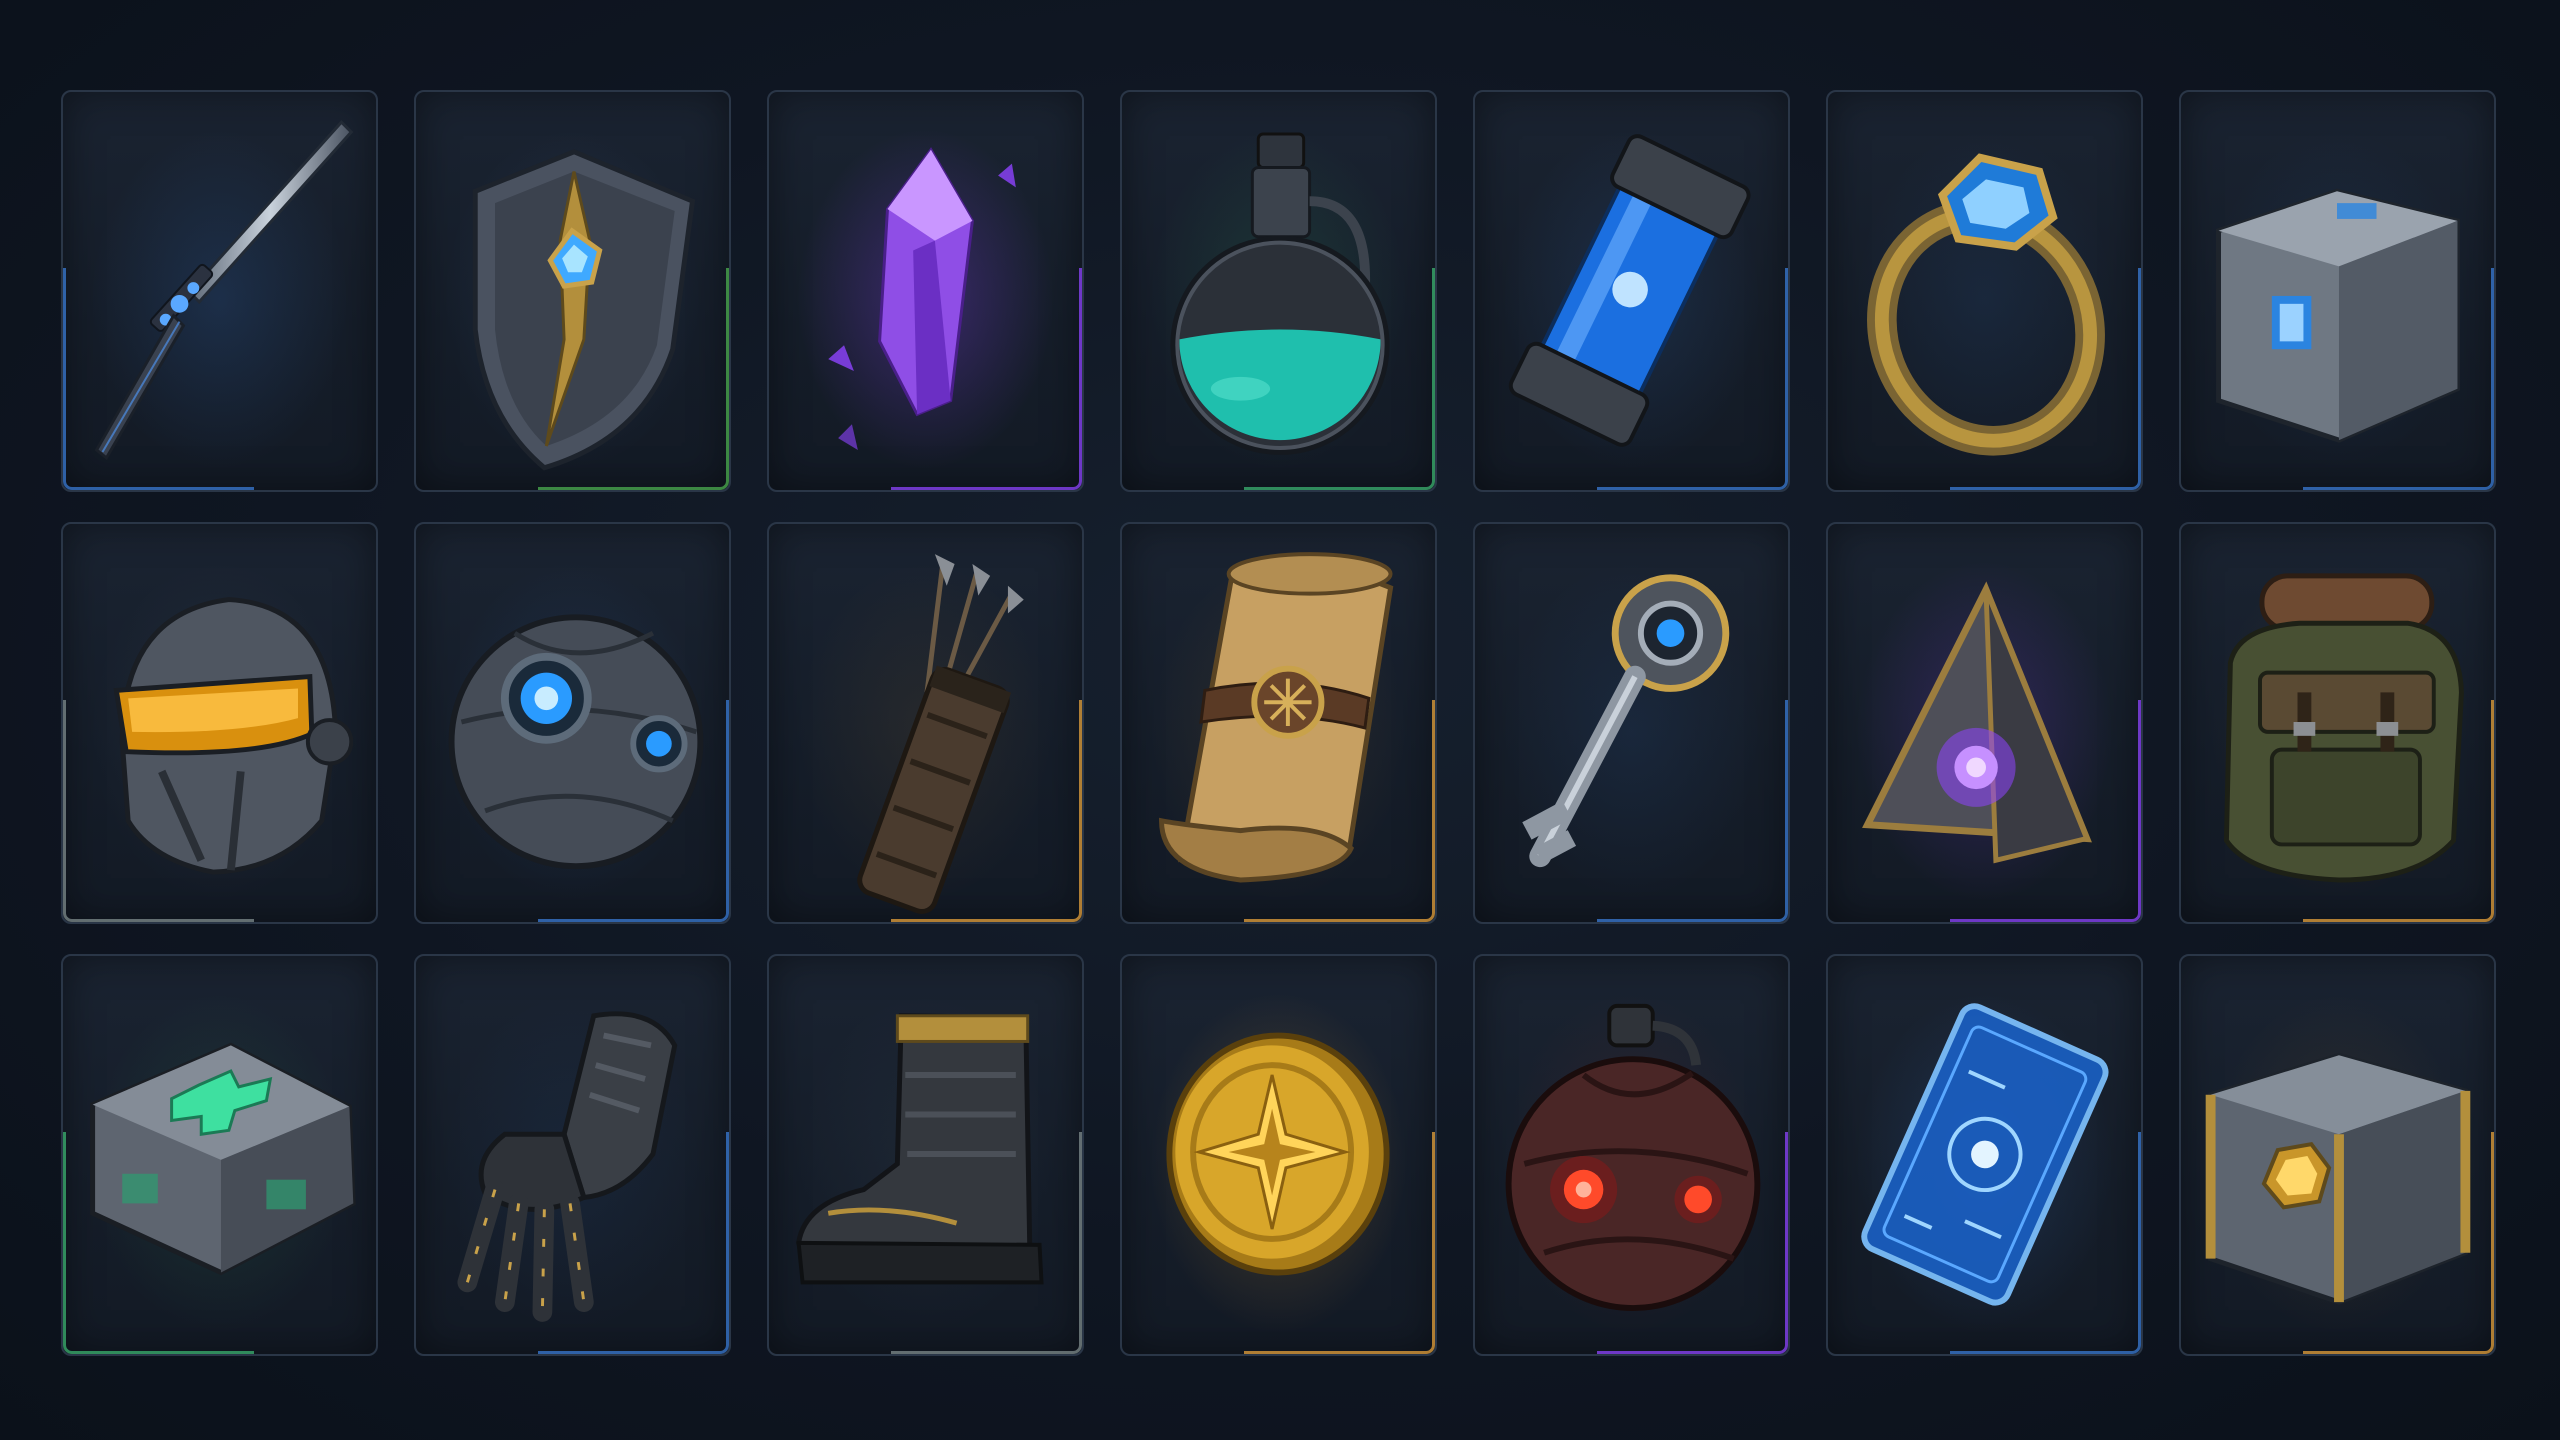 The width and height of the screenshot is (2560, 1440). I want to click on inventory-slot-backpack, so click(2337, 723).